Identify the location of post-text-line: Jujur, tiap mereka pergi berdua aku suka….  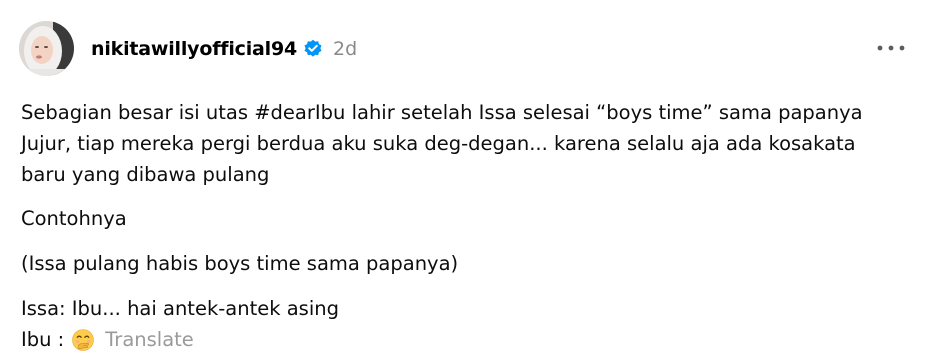
(438, 143).